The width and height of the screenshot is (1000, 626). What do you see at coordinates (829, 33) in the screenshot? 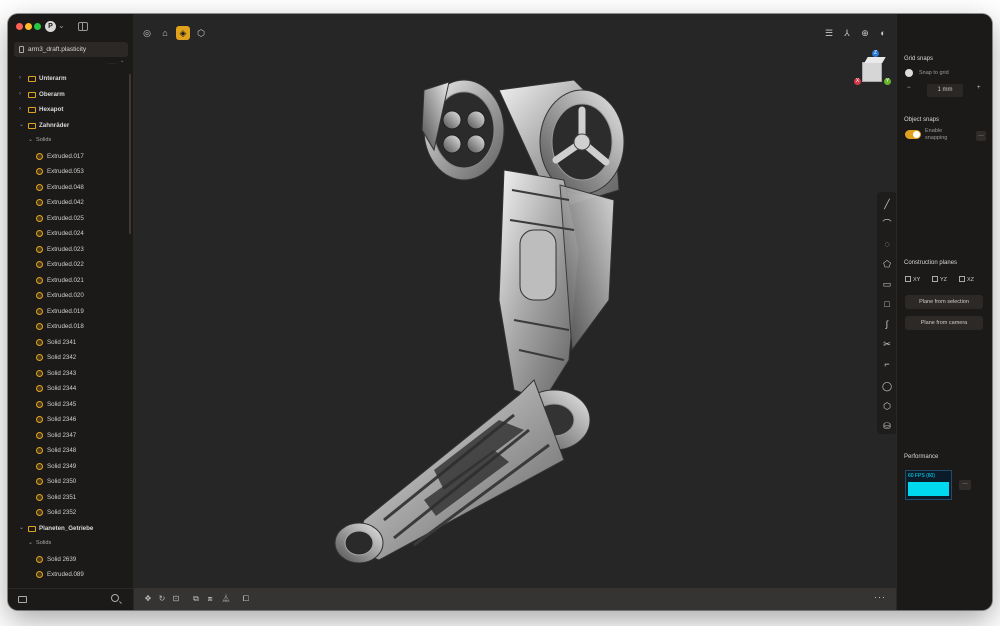
I see `layers-icon: ☰` at bounding box center [829, 33].